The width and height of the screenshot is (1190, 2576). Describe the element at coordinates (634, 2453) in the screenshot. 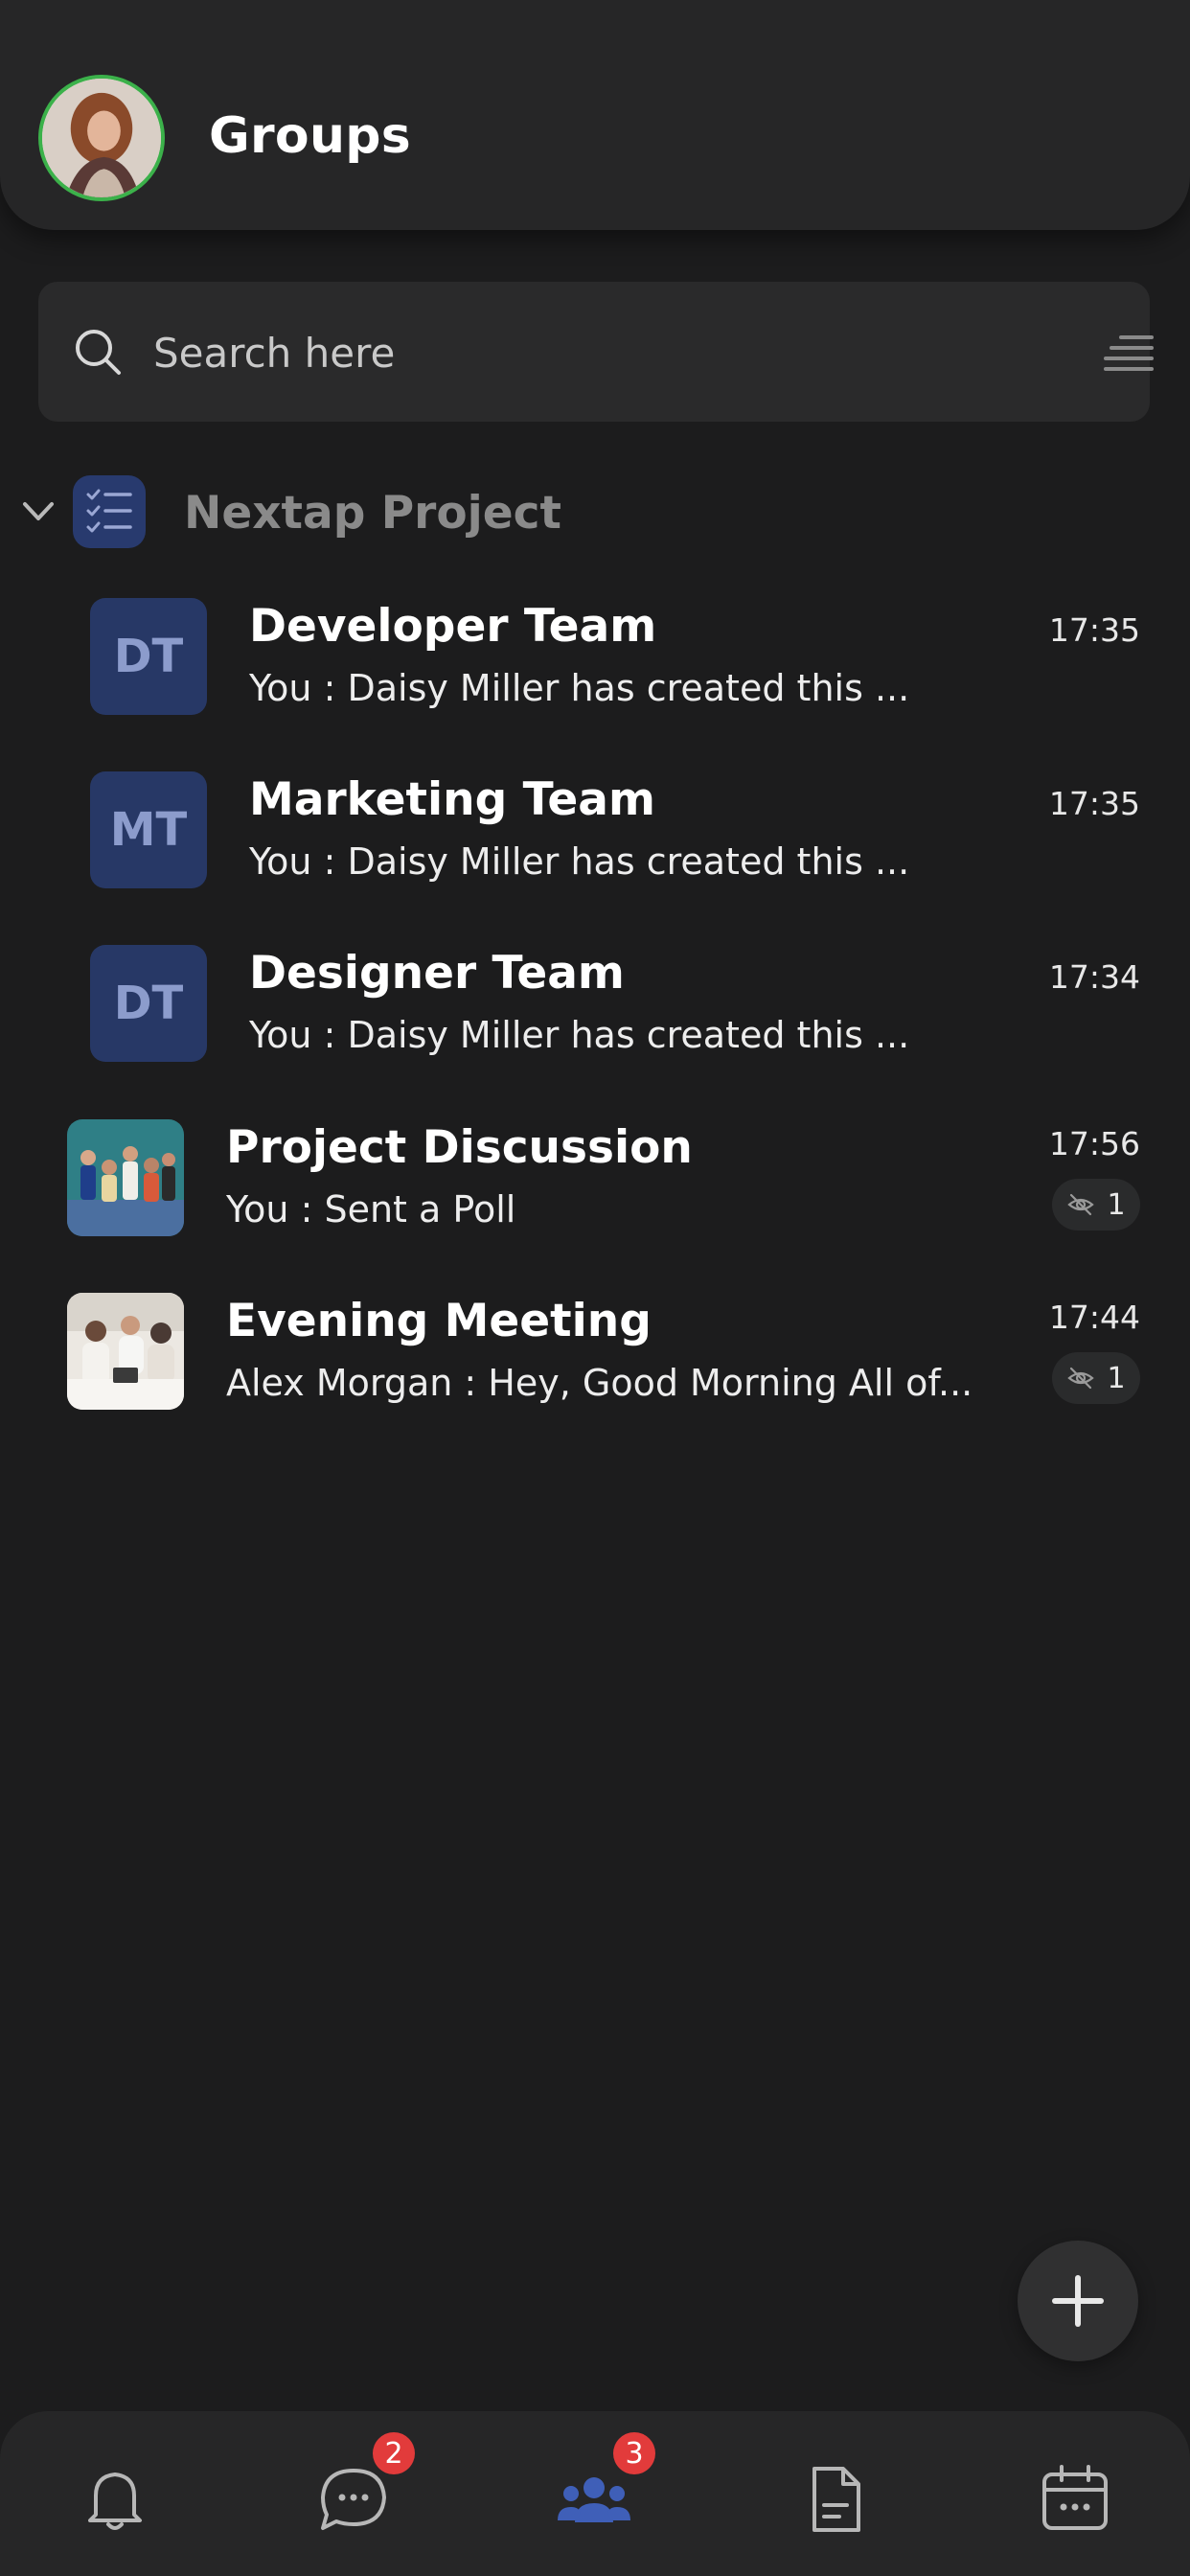

I see `groups-badge: 3` at that location.